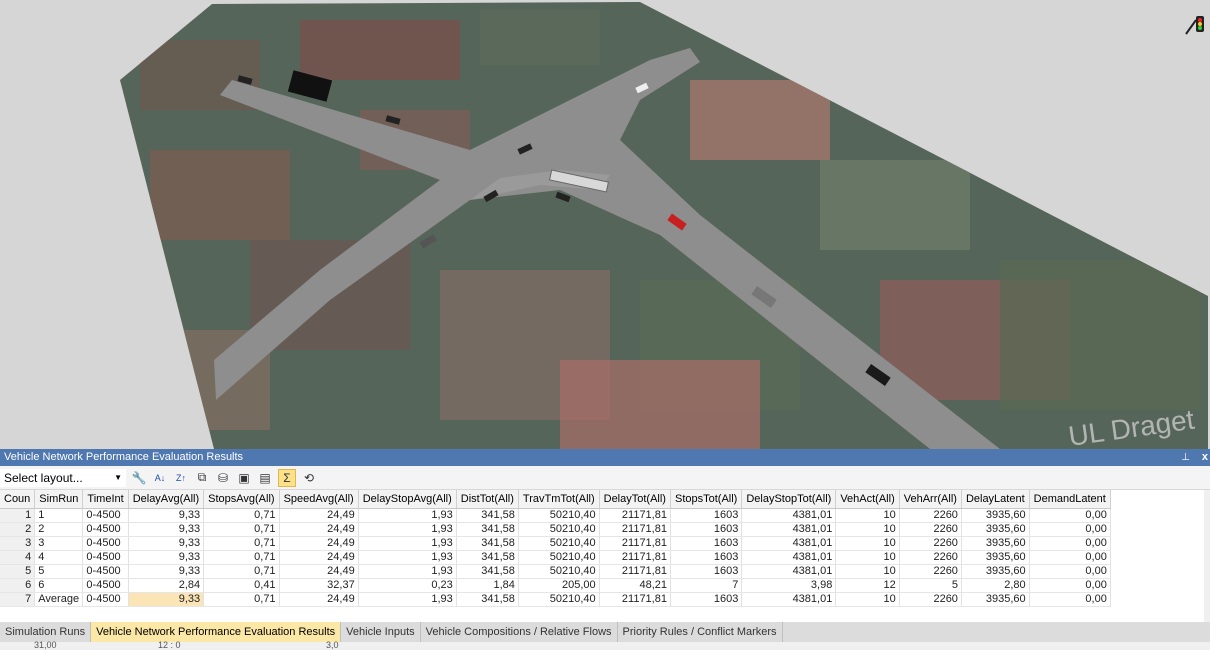 This screenshot has height=650, width=1210. I want to click on save-as-icon: ▤, so click(265, 478).